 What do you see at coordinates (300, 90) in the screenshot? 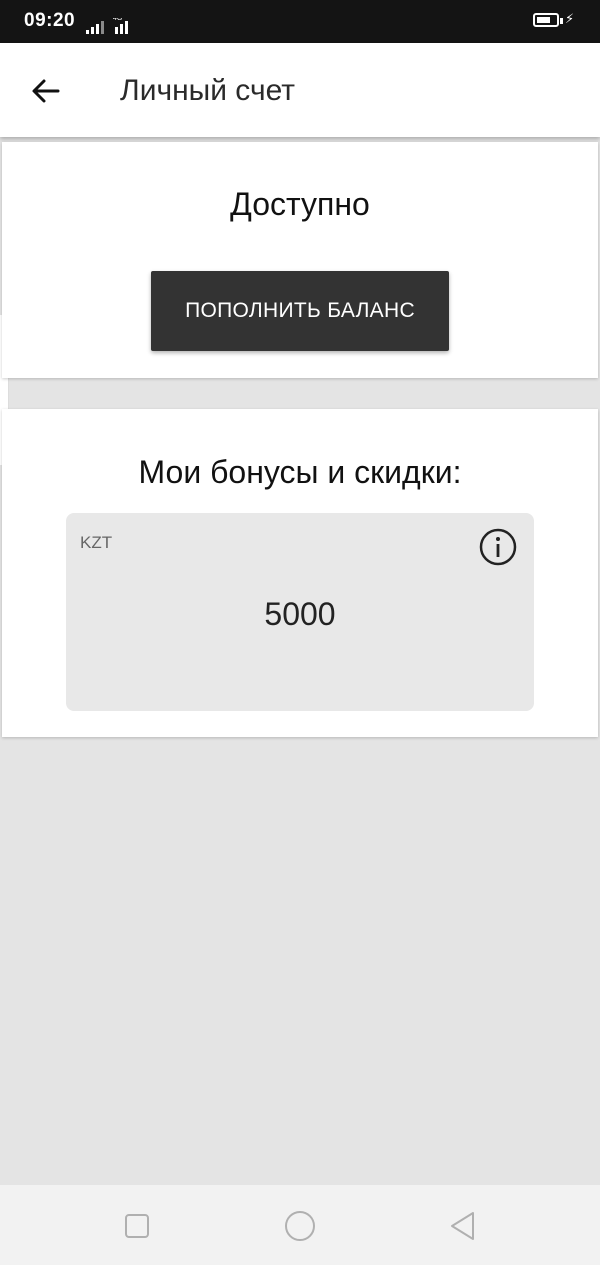
I see `app-bar: Личный счет` at bounding box center [300, 90].